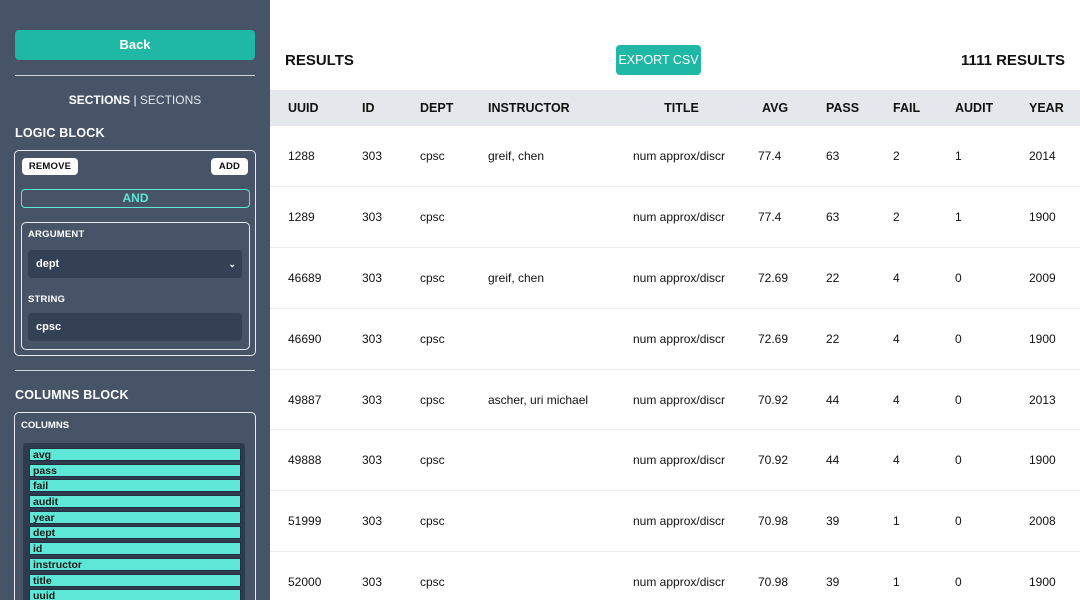 This screenshot has height=600, width=1080. What do you see at coordinates (1042, 399) in the screenshot?
I see `year-cell: 2013` at bounding box center [1042, 399].